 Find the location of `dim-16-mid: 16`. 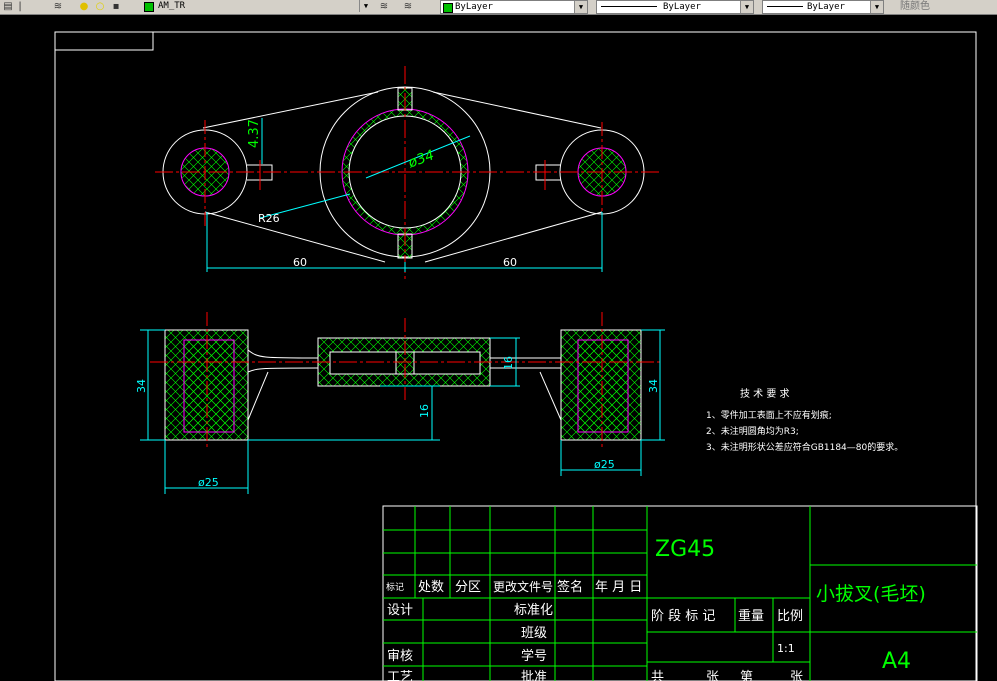

dim-16-mid: 16 is located at coordinates (424, 411).